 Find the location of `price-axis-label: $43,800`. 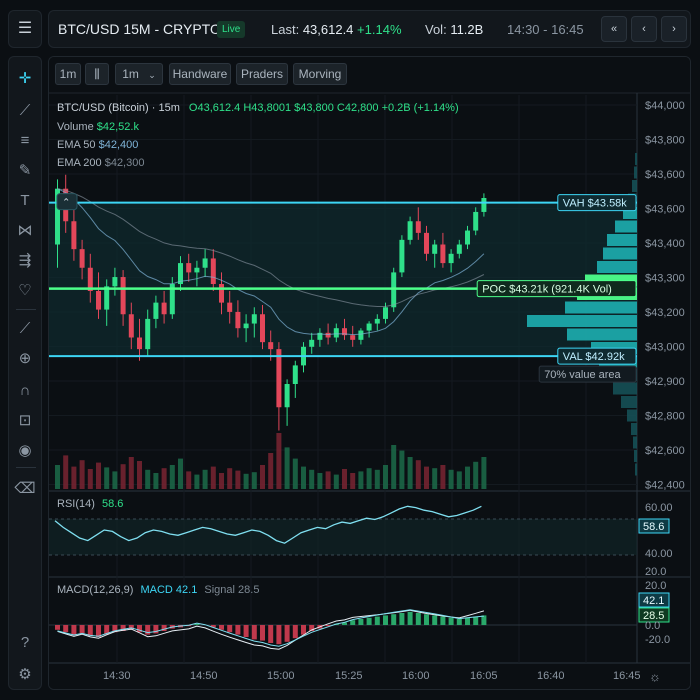

price-axis-label: $43,800 is located at coordinates (665, 141).